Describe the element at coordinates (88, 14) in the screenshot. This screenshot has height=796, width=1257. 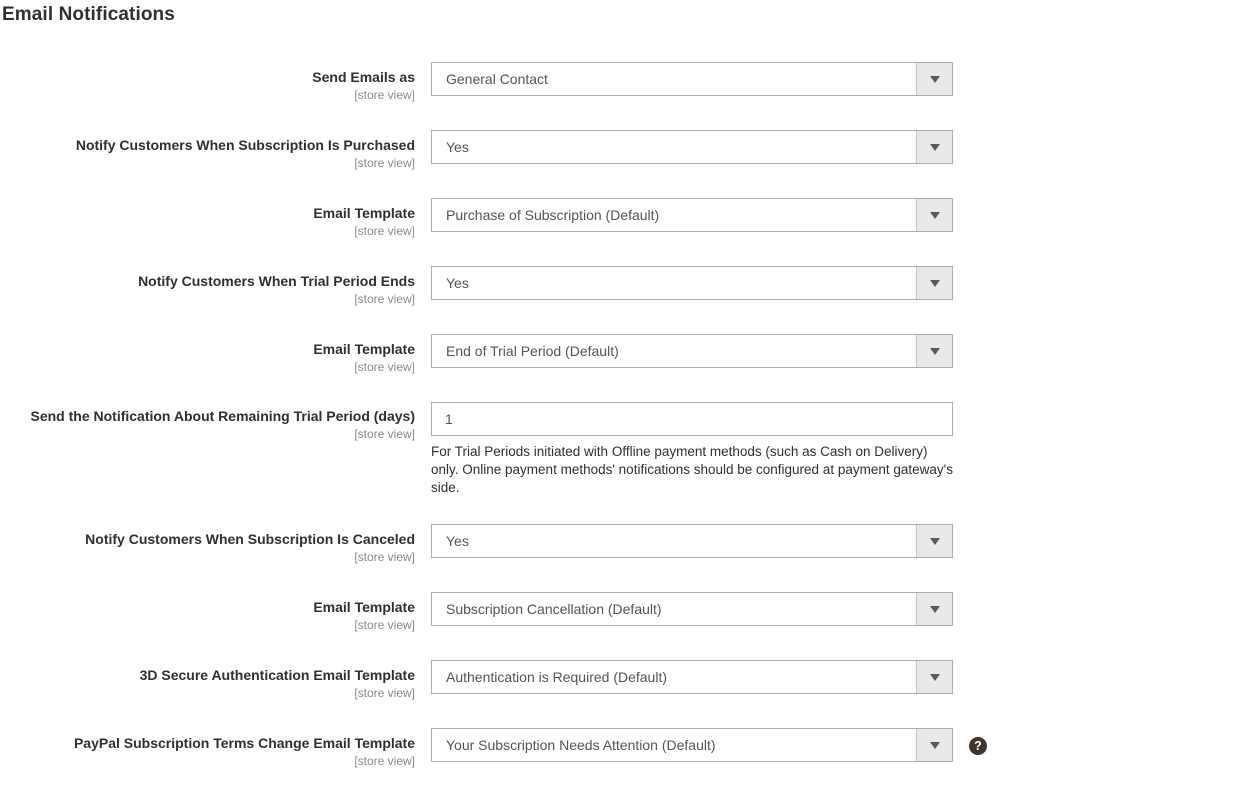
I see `page-title: Email Notifications` at that location.